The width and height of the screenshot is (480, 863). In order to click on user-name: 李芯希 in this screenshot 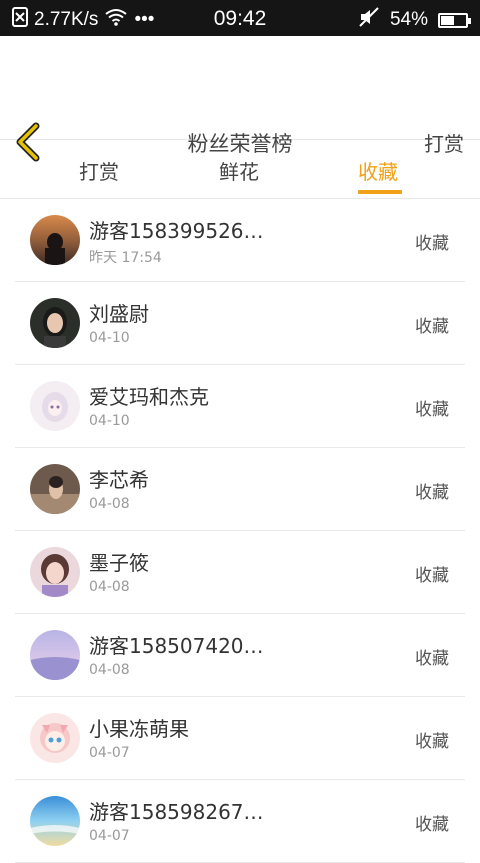, I will do `click(119, 480)`.